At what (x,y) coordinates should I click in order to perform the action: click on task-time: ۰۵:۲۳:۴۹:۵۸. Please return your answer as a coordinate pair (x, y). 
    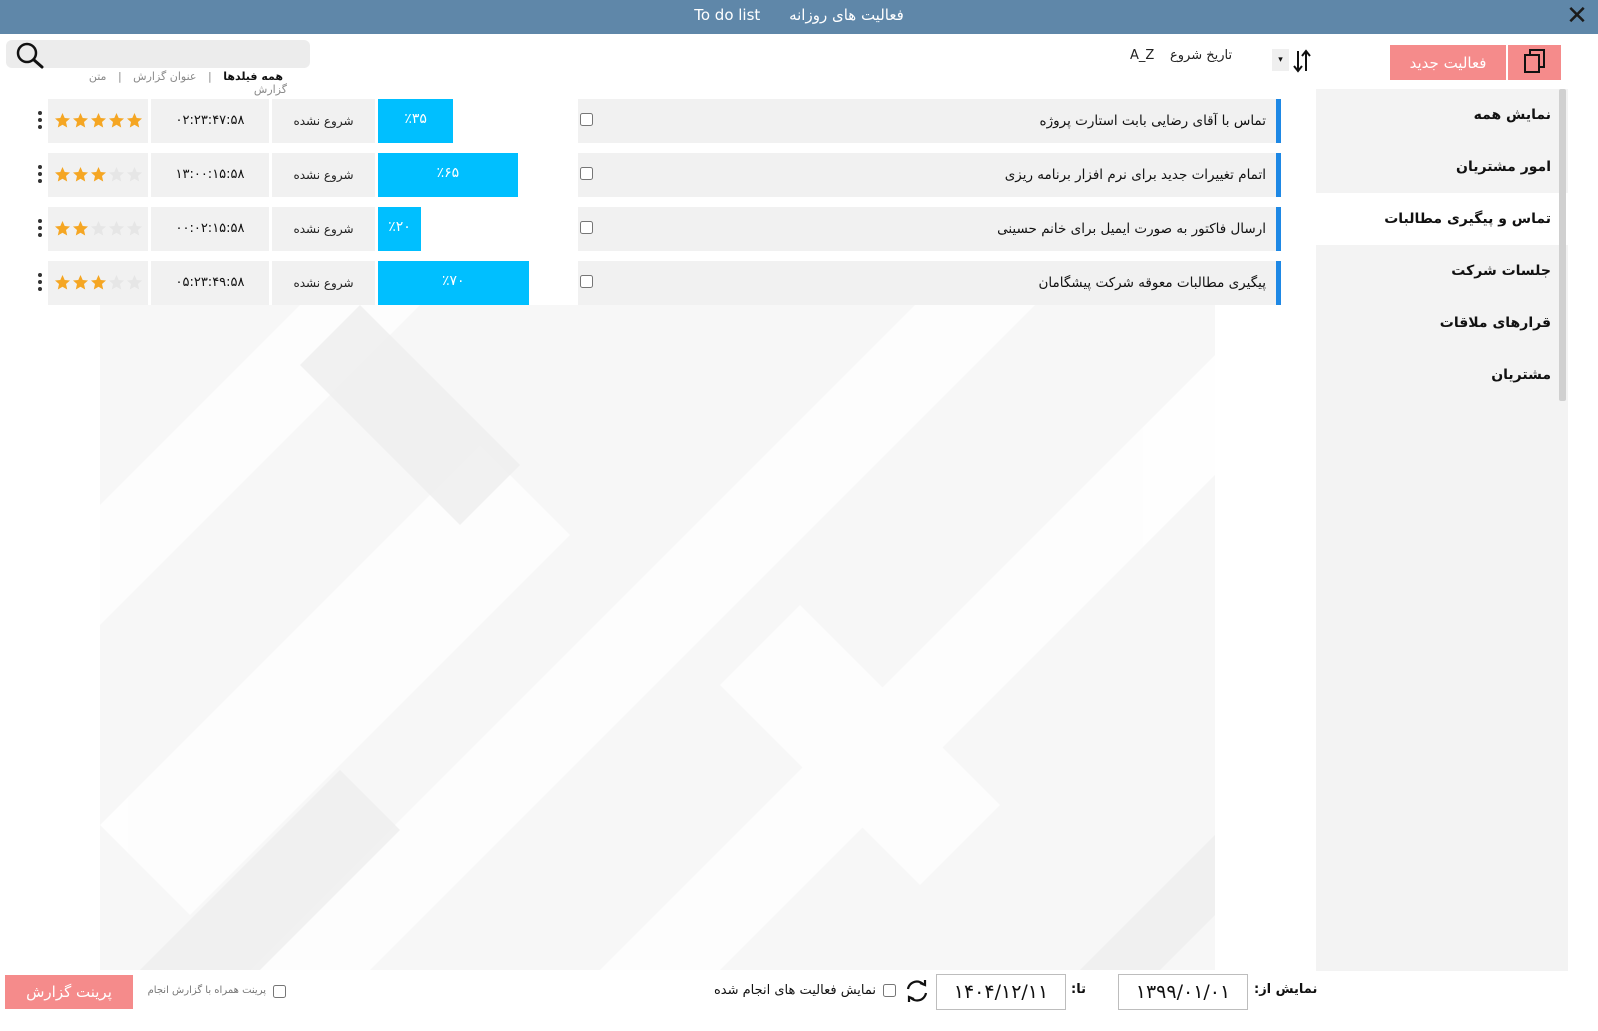
    Looking at the image, I should click on (210, 283).